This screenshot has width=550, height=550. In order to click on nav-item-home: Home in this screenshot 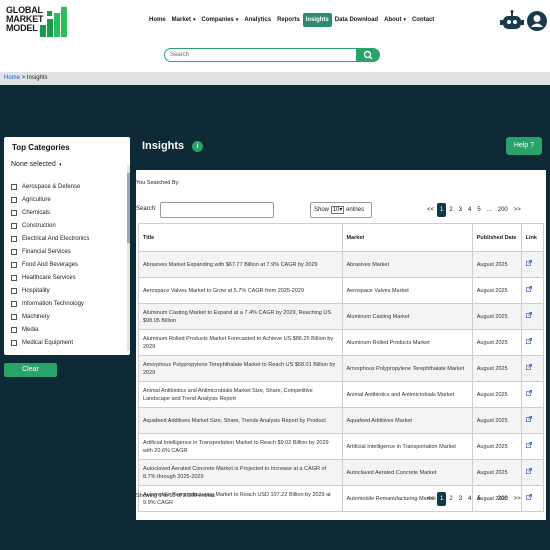, I will do `click(157, 20)`.